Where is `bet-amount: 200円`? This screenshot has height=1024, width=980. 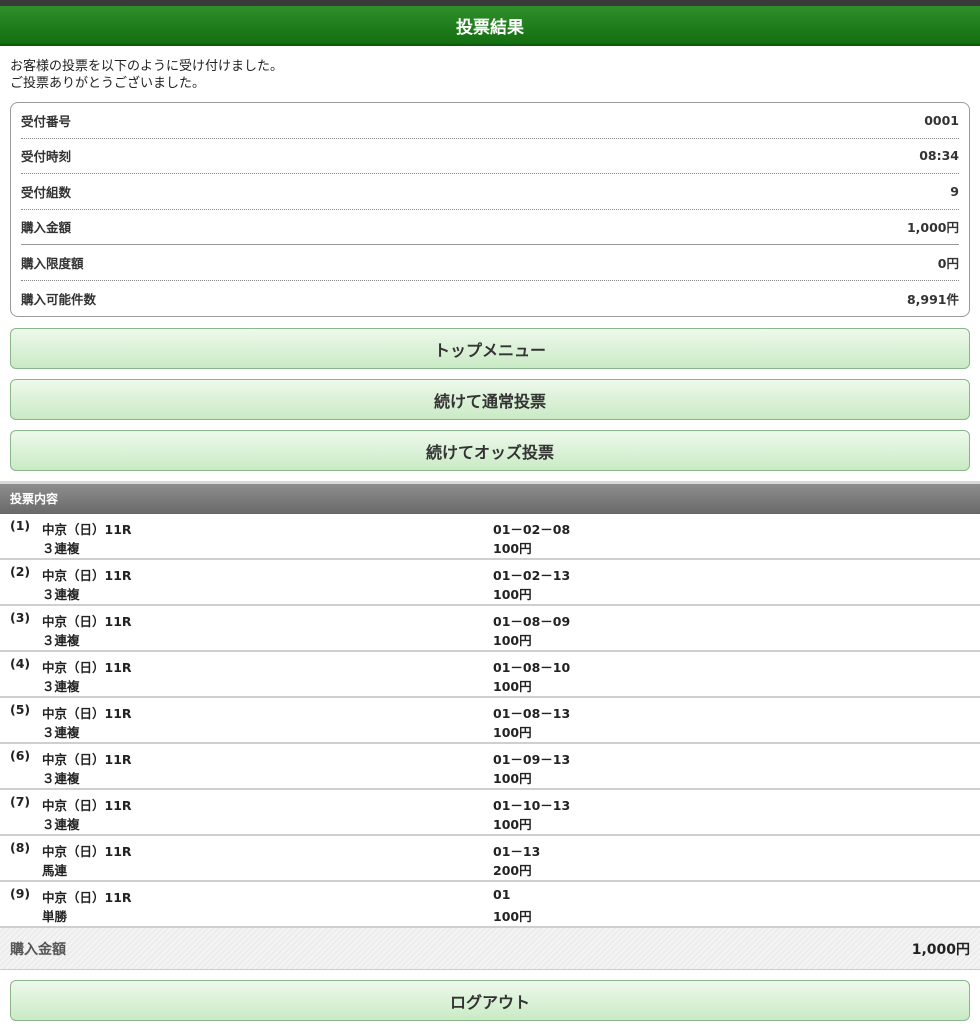
bet-amount: 200円 is located at coordinates (512, 870).